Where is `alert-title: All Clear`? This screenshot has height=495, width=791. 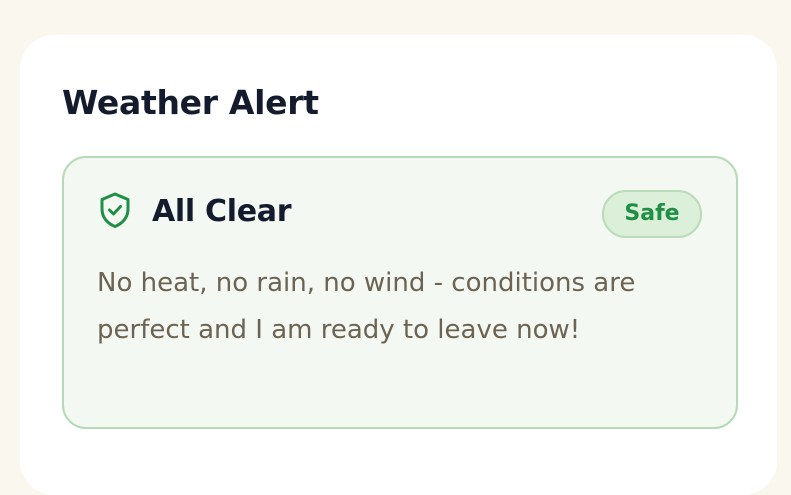
alert-title: All Clear is located at coordinates (222, 211).